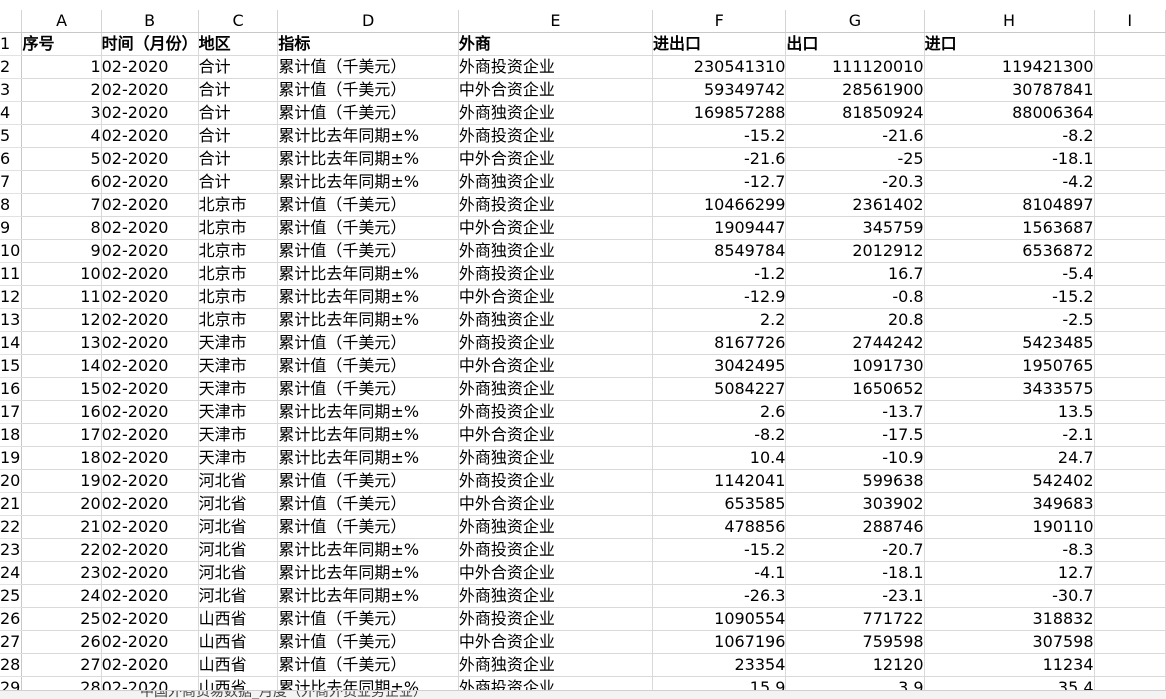 The image size is (1166, 699). Describe the element at coordinates (855, 596) in the screenshot. I see `cell-export: -23.1` at that location.